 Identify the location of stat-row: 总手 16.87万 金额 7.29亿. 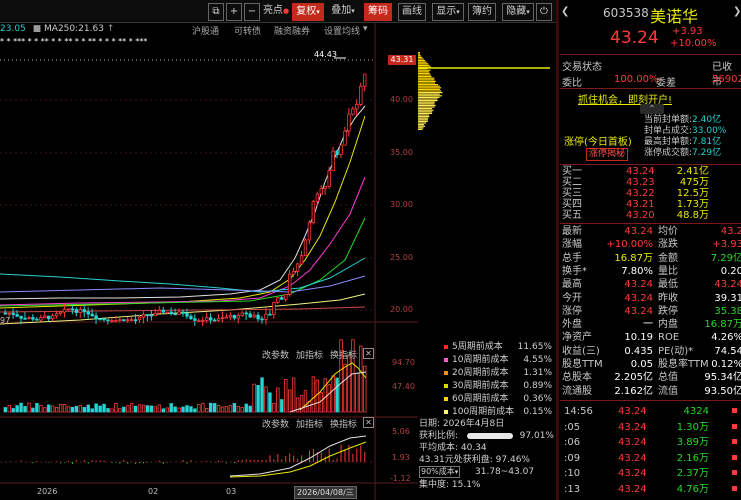
(650, 258).